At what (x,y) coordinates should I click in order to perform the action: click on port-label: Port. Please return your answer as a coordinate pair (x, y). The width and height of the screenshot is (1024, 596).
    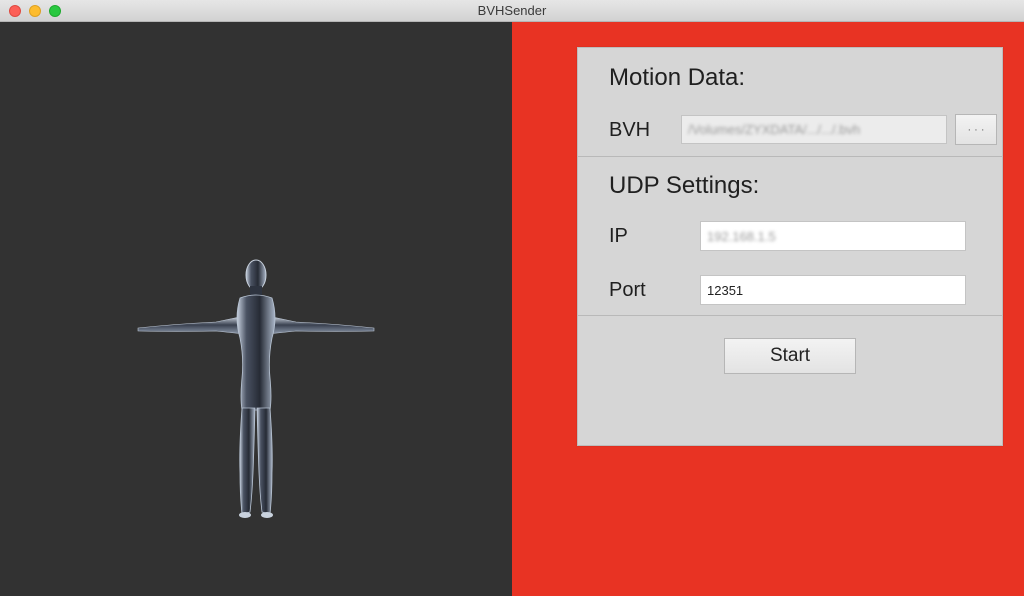
    Looking at the image, I should click on (627, 290).